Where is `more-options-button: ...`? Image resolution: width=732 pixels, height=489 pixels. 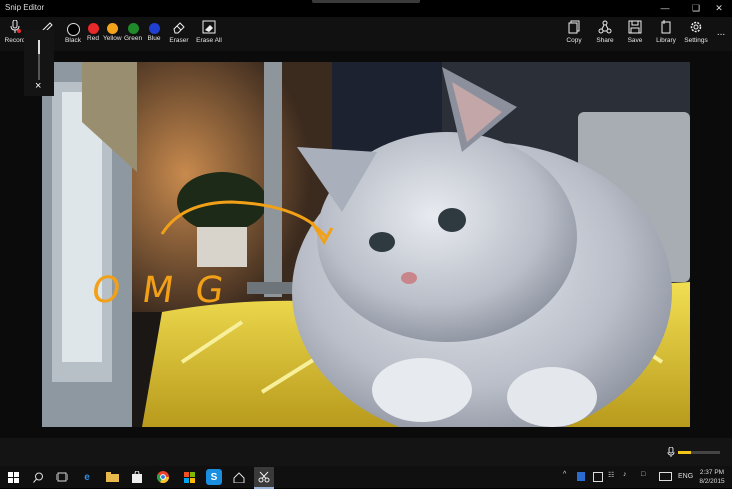
more-options-button: ... is located at coordinates (721, 32).